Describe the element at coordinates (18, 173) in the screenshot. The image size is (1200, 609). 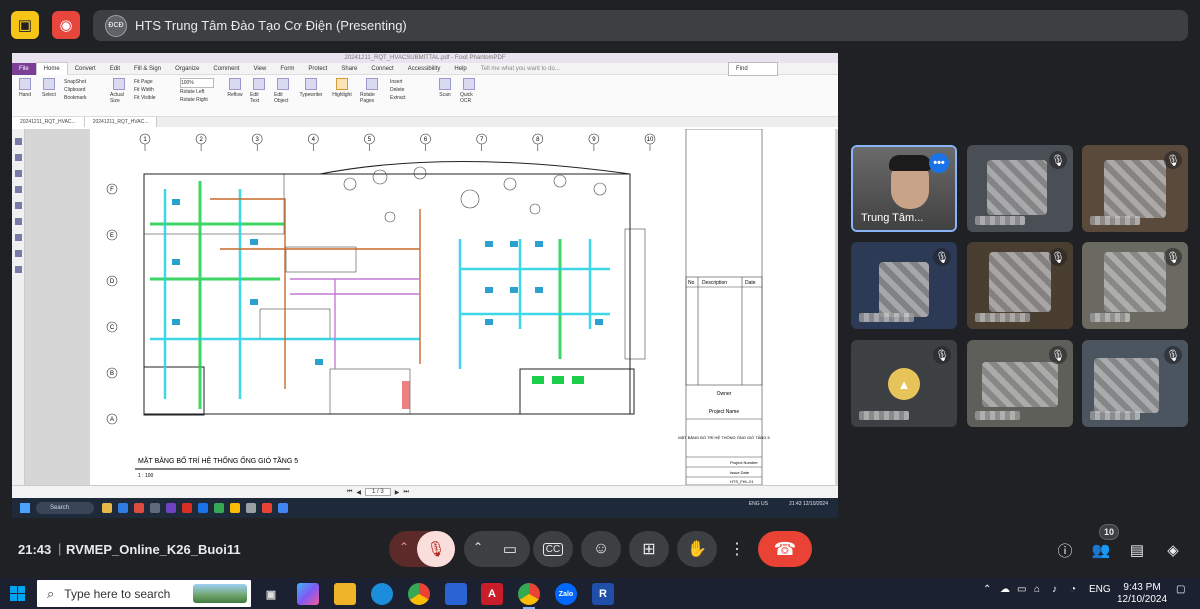
I see `layers-icon` at that location.